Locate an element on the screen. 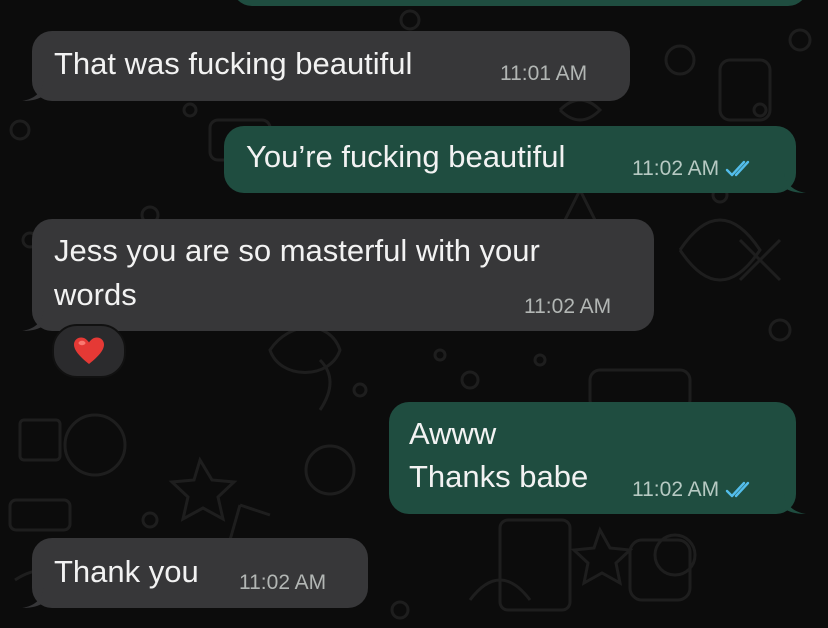 This screenshot has height=628, width=828. message-text: Thank you is located at coordinates (126, 571).